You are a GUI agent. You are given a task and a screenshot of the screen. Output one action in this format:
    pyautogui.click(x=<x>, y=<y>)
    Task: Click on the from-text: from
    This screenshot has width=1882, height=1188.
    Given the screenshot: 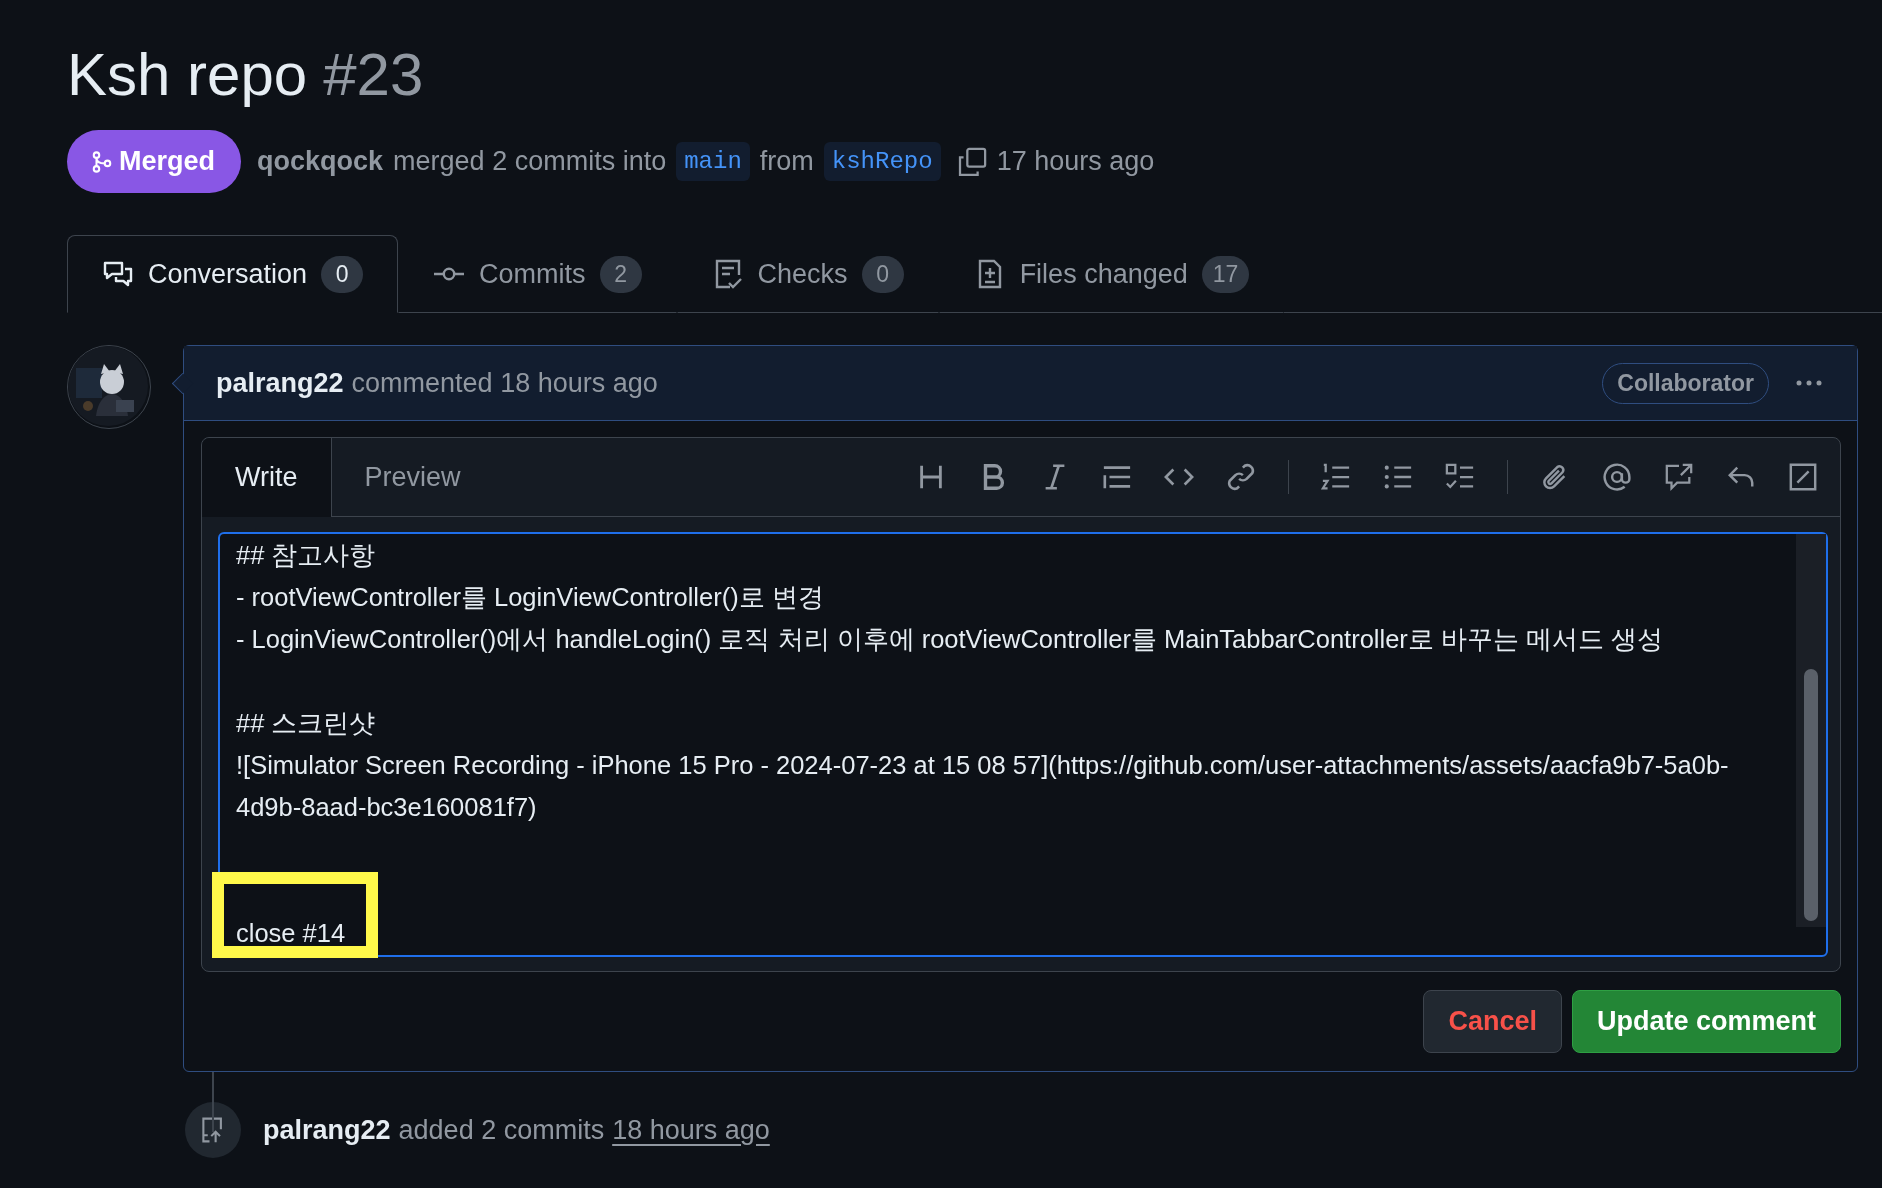 What is the action you would take?
    pyautogui.click(x=786, y=161)
    